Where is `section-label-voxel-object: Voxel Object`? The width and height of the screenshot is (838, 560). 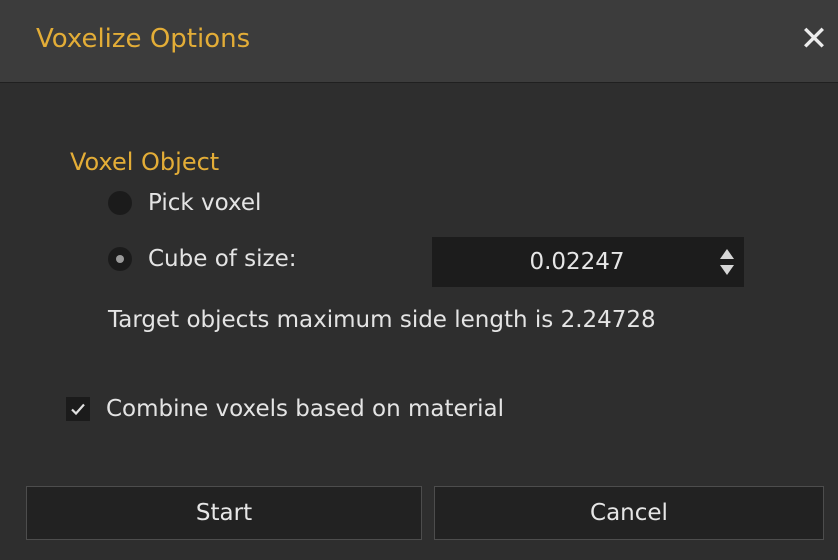 section-label-voxel-object: Voxel Object is located at coordinates (145, 162).